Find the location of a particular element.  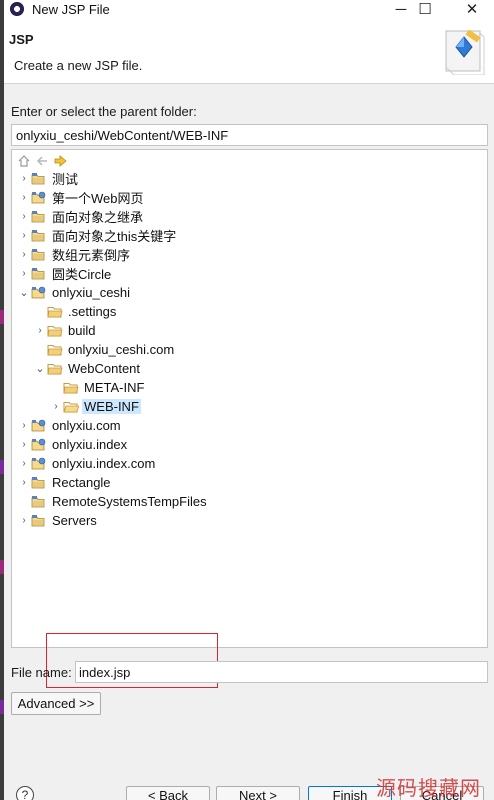

tree-item: .settings is located at coordinates (249, 311).